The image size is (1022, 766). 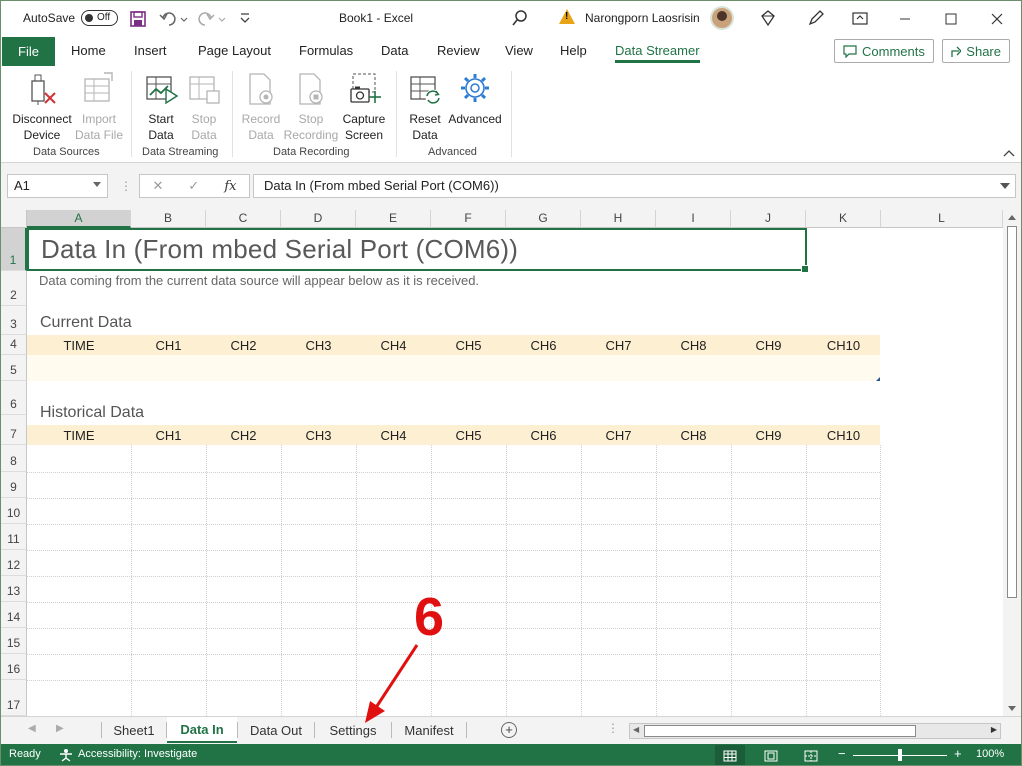 What do you see at coordinates (57, 186) in the screenshot?
I see `name-box: A1` at bounding box center [57, 186].